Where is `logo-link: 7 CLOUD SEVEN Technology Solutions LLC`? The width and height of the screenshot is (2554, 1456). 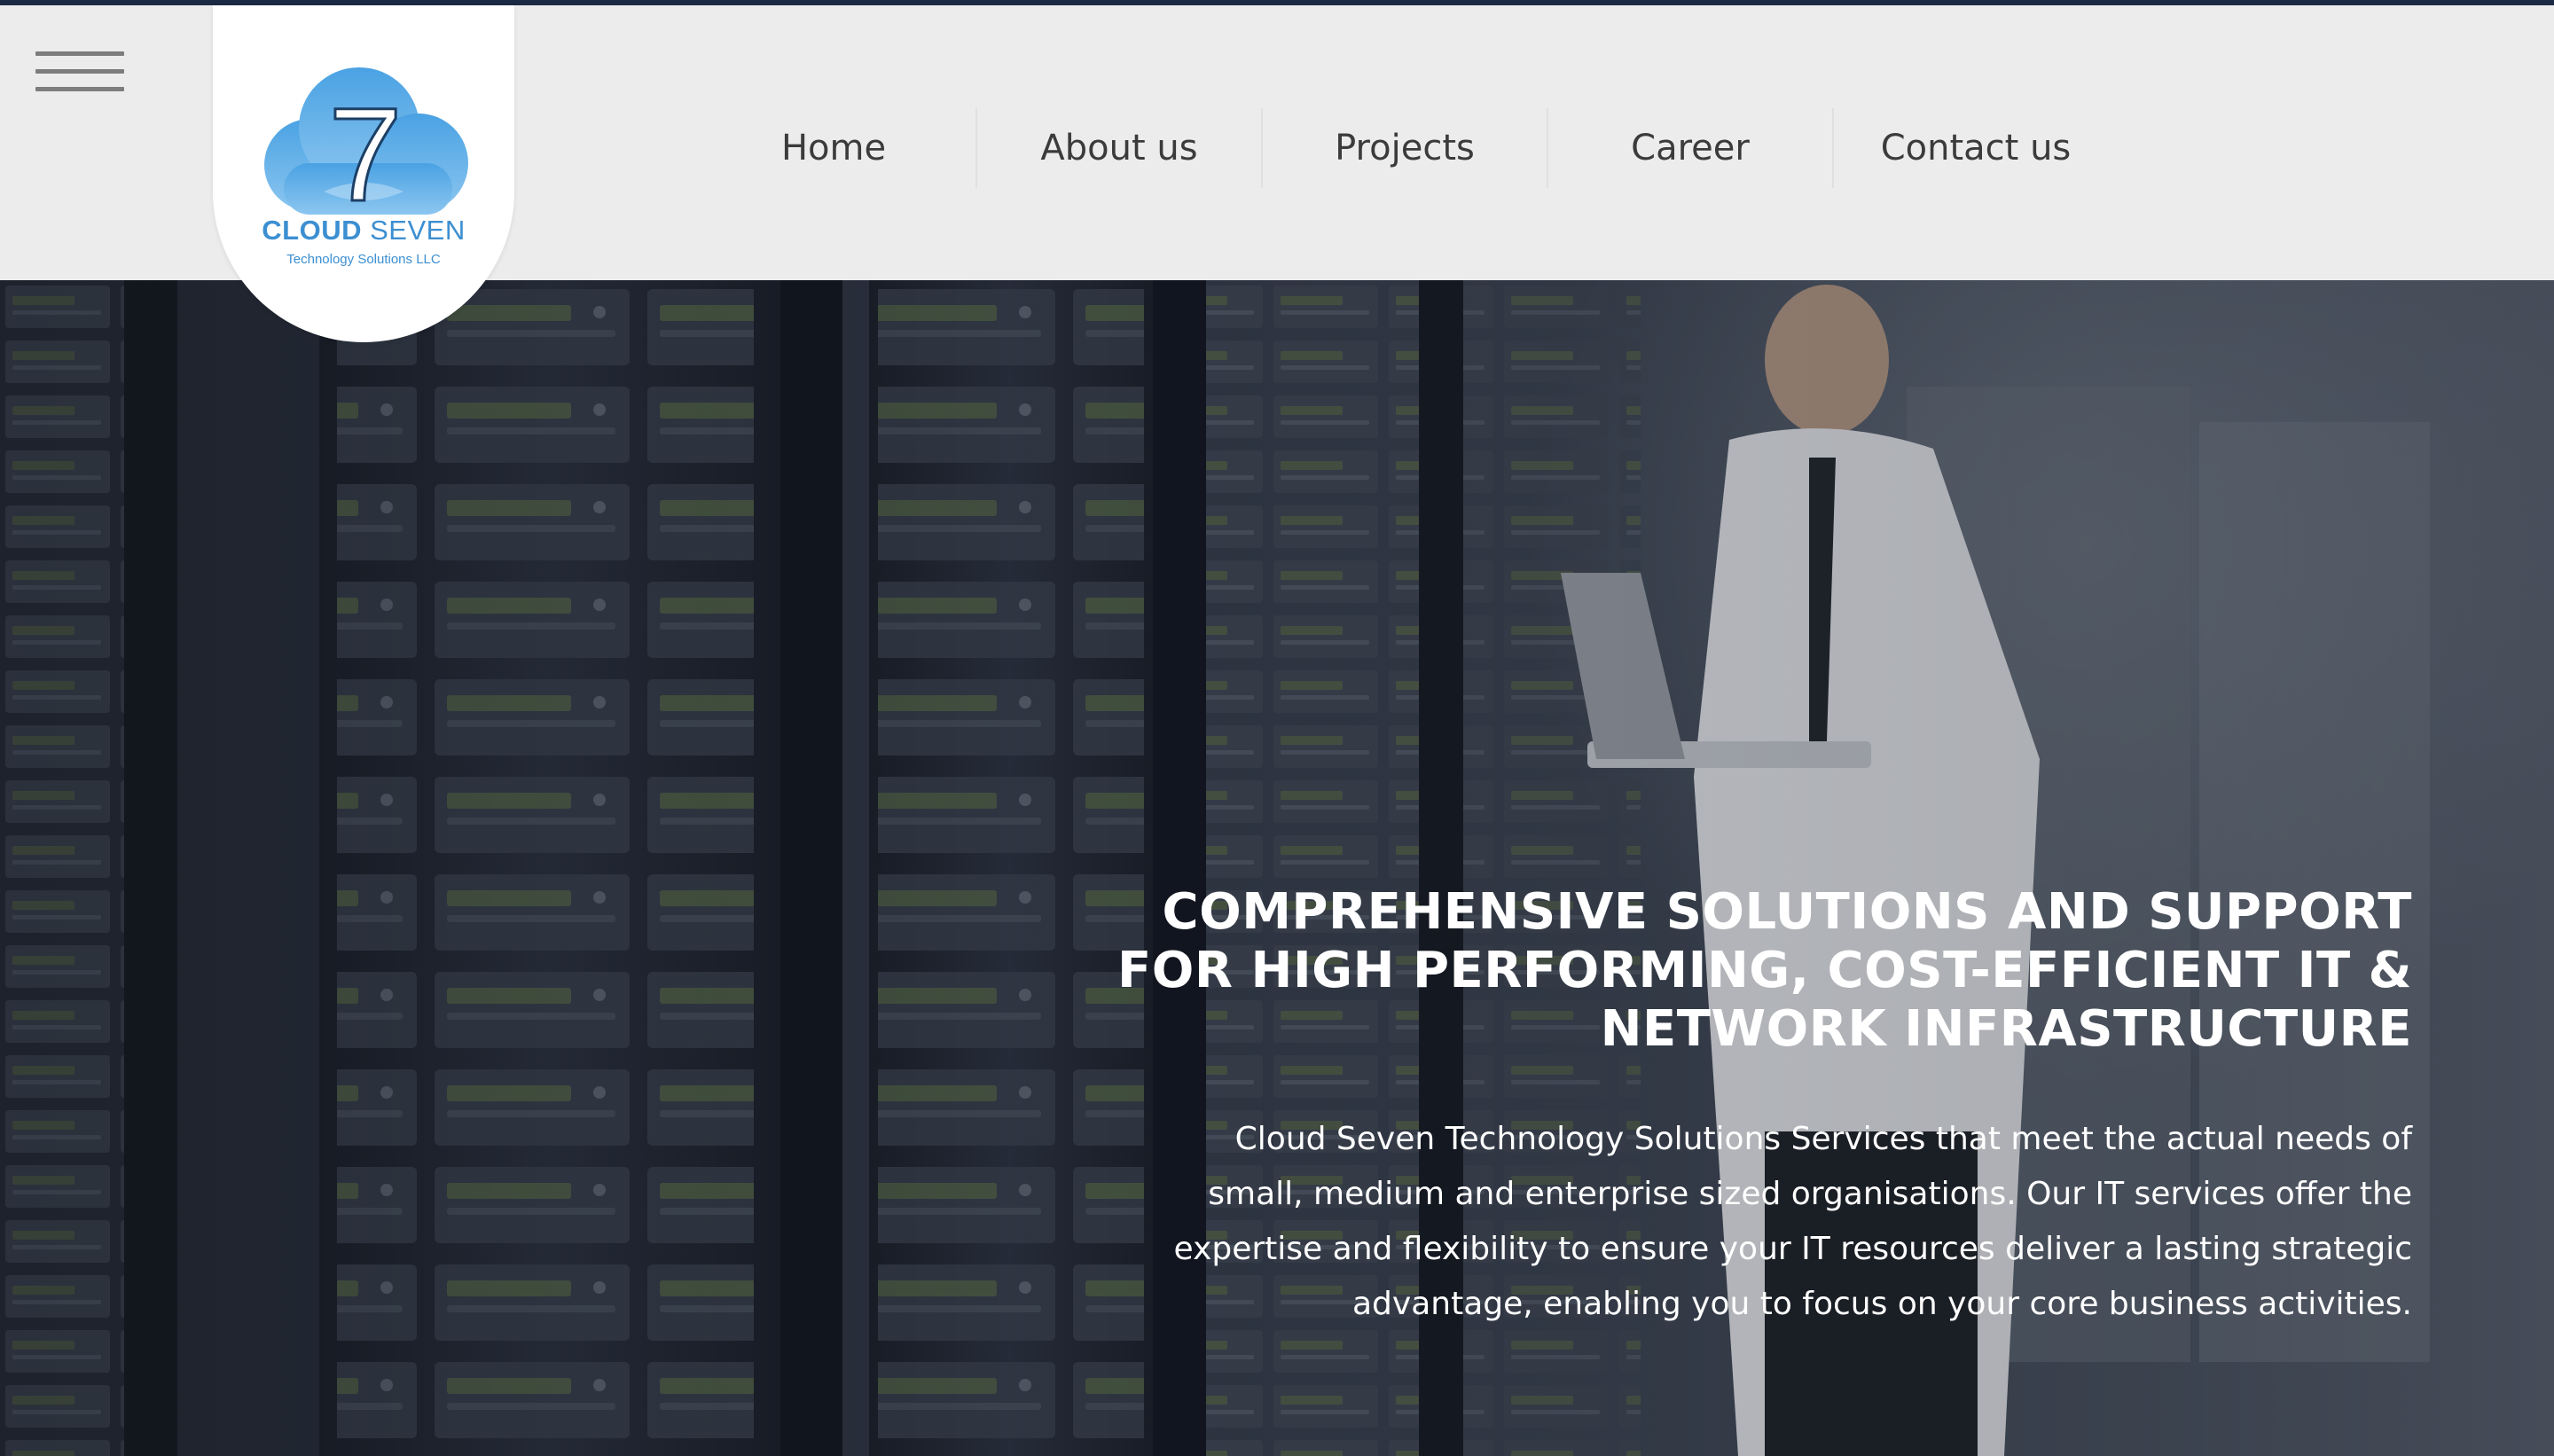 logo-link: 7 CLOUD SEVEN Technology Solutions LLC is located at coordinates (363, 173).